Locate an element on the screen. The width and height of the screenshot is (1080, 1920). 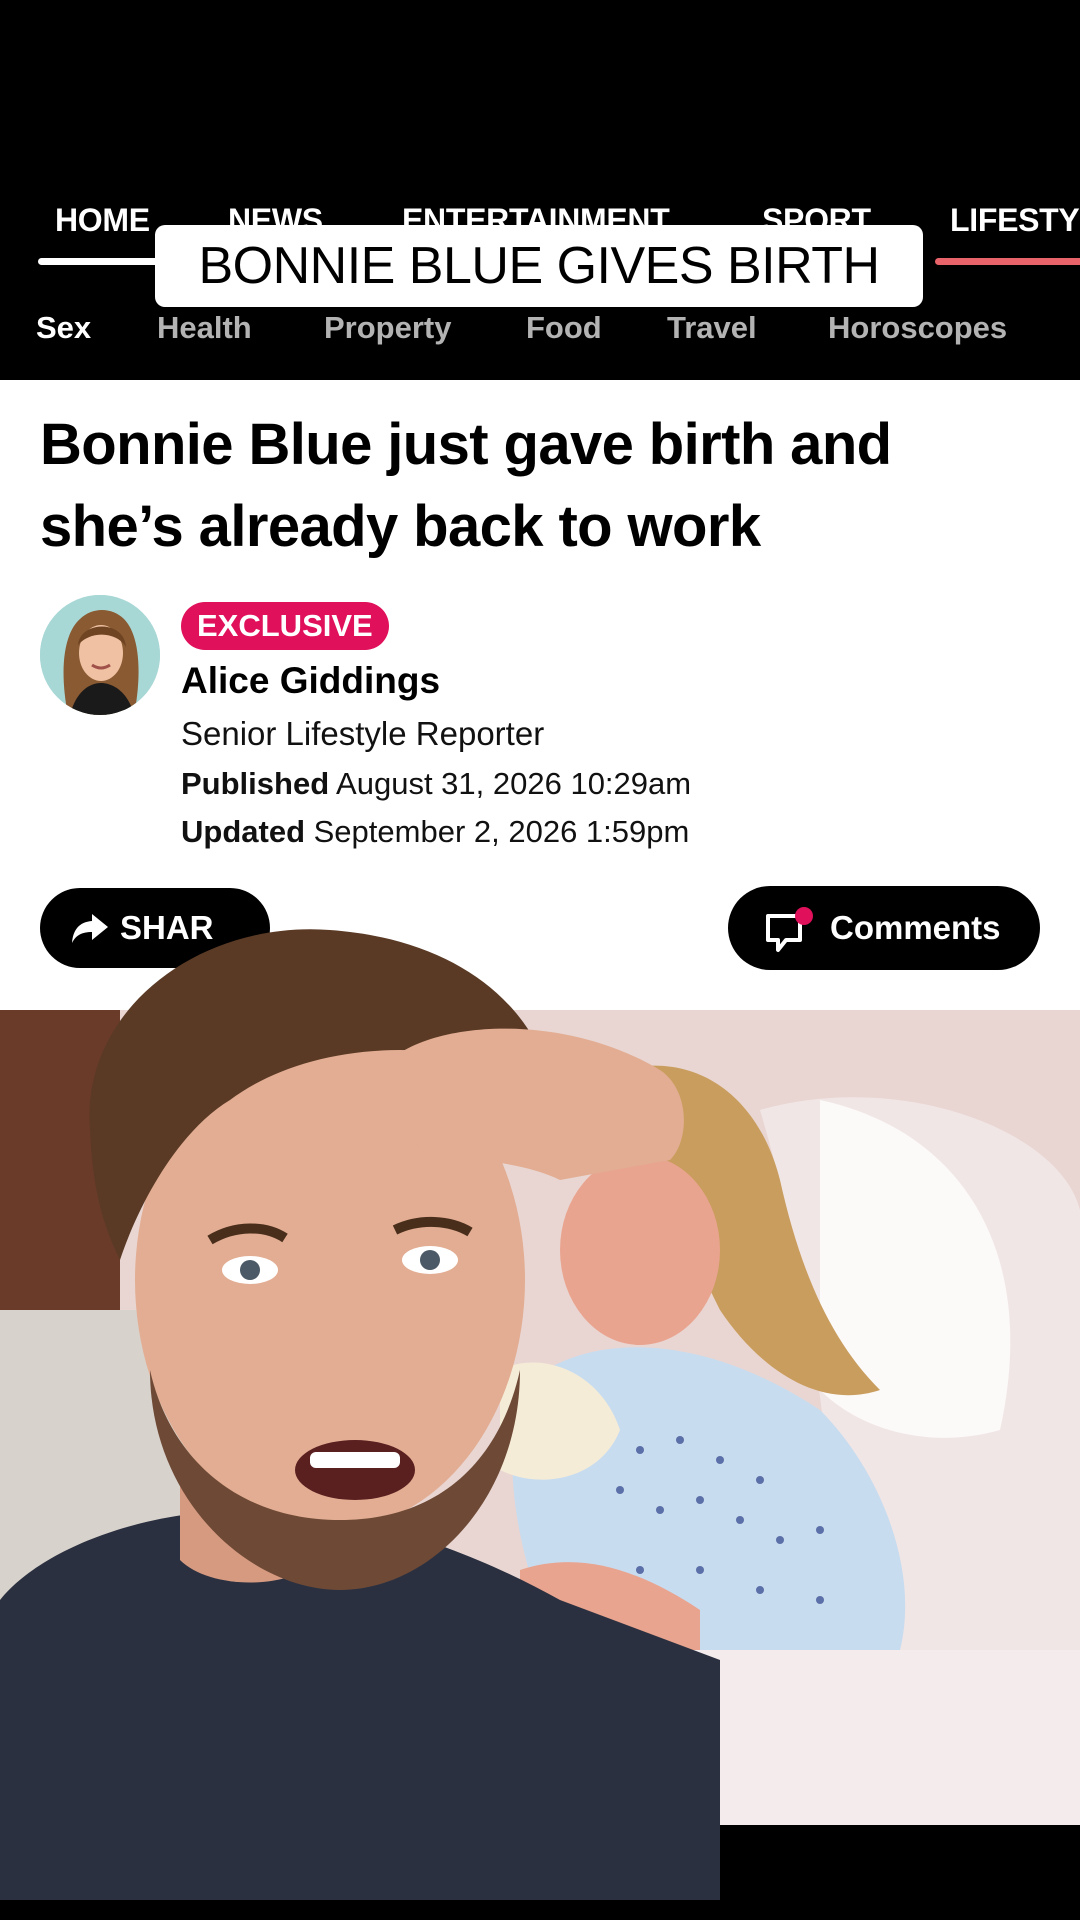
comments-label: Comments is located at coordinates (915, 927).